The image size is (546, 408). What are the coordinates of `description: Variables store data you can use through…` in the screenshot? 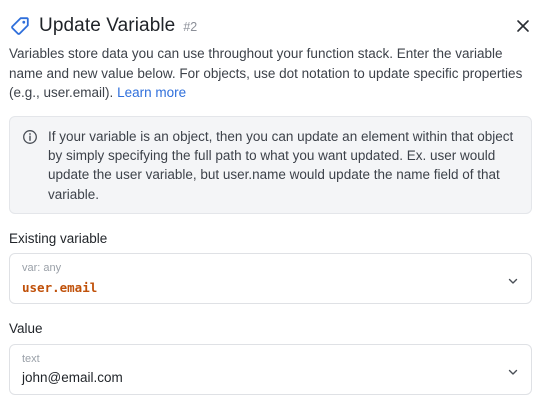 It's located at (273, 73).